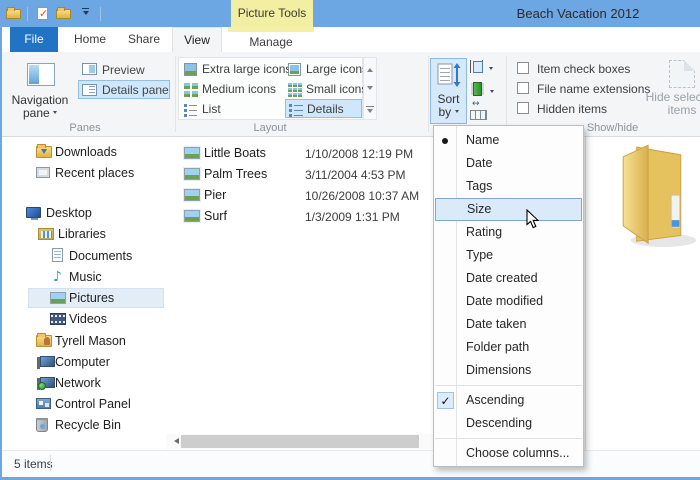 Image resolution: width=700 pixels, height=480 pixels. I want to click on file-name-extensions-checkbox, so click(523, 88).